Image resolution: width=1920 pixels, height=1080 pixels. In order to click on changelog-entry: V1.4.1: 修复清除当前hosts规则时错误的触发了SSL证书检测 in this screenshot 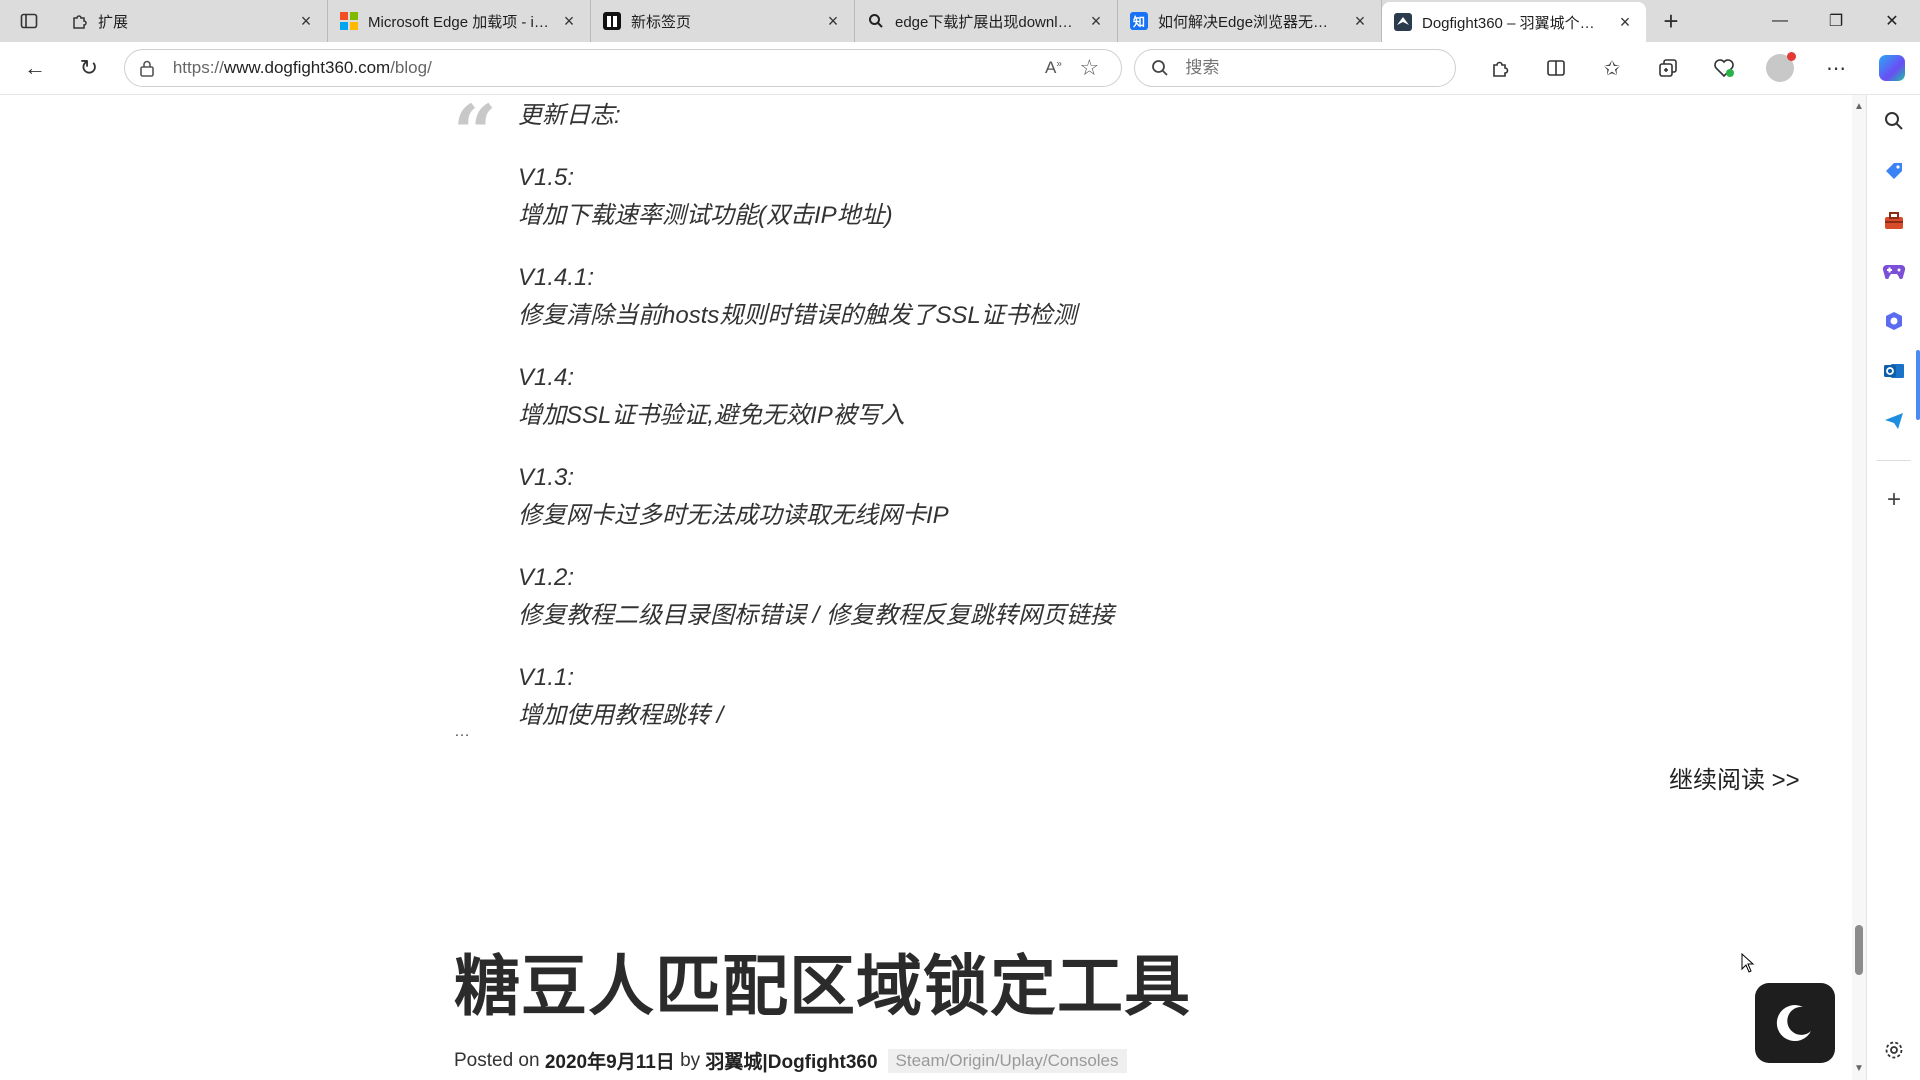, I will do `click(1118, 297)`.